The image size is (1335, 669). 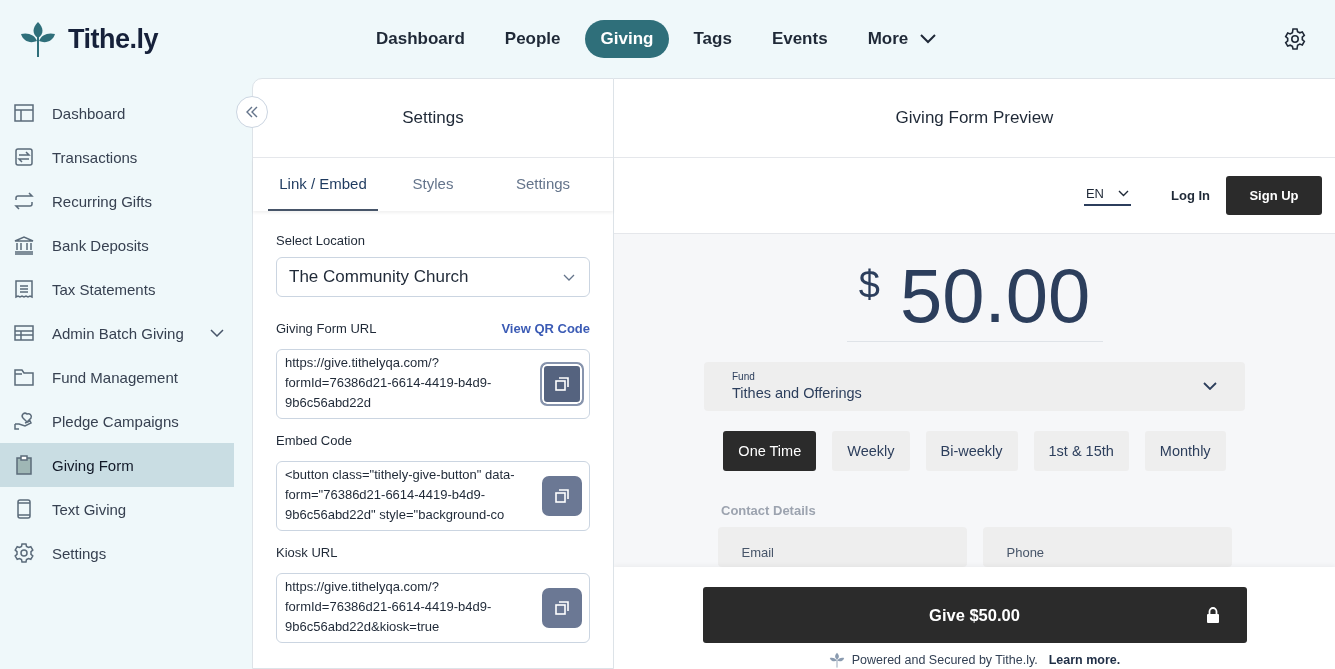 I want to click on clipboard-icon, so click(x=24, y=465).